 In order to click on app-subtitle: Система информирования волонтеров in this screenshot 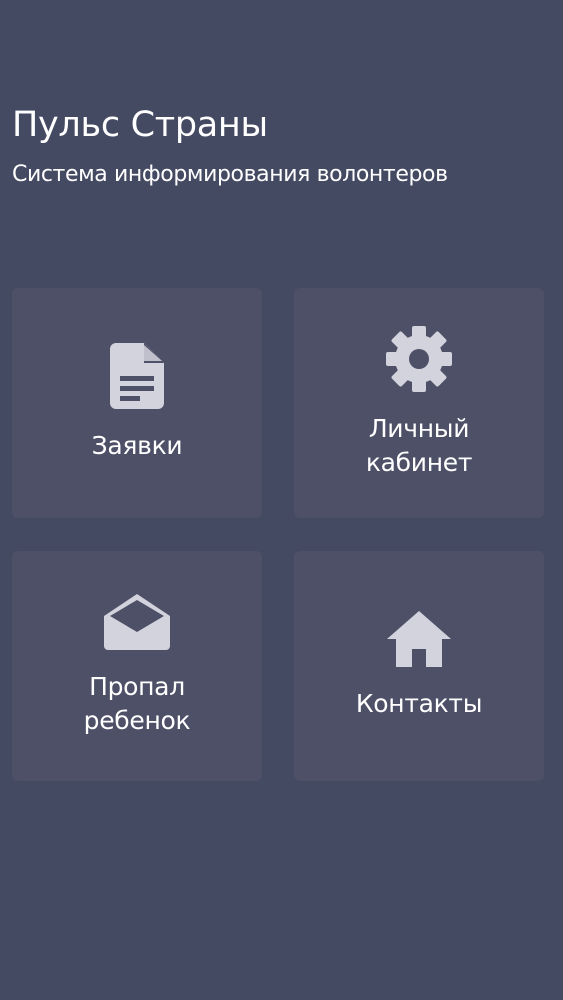, I will do `click(230, 174)`.